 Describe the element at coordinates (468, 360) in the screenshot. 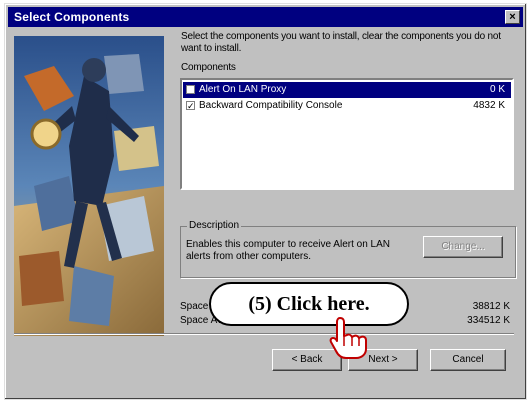

I see `cancel-button: Cancel` at that location.